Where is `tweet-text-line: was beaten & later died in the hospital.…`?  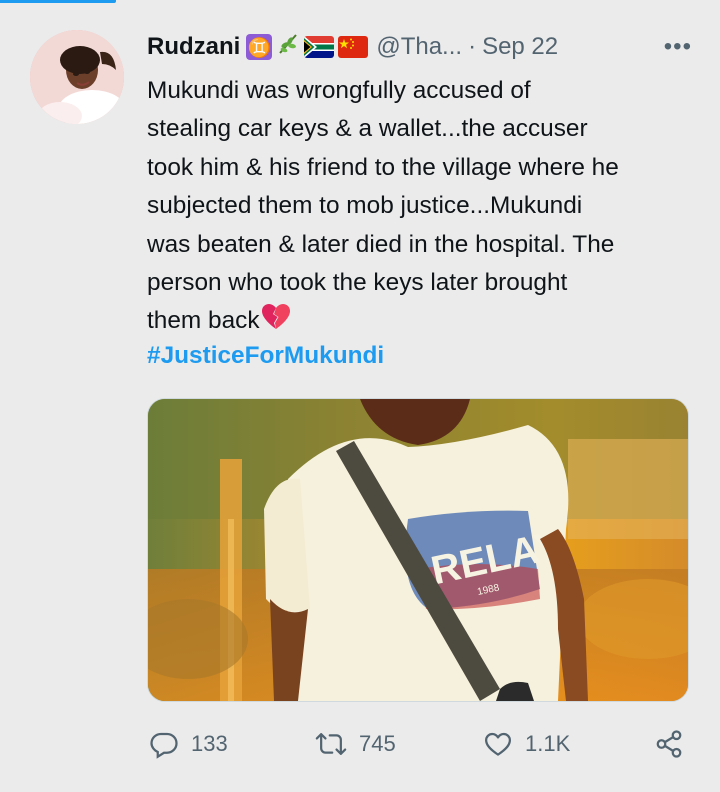
tweet-text-line: was beaten & later died in the hospital.… is located at coordinates (381, 244).